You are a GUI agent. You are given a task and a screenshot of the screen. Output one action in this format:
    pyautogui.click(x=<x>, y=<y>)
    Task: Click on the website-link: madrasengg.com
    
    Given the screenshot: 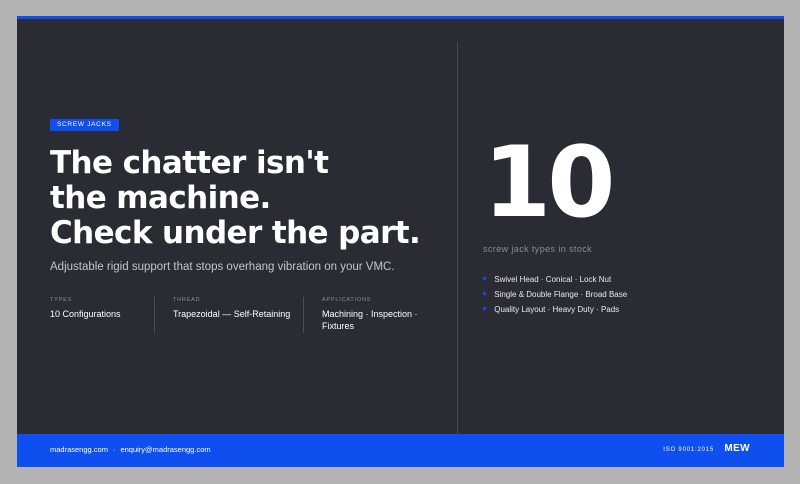 What is the action you would take?
    pyautogui.click(x=79, y=449)
    